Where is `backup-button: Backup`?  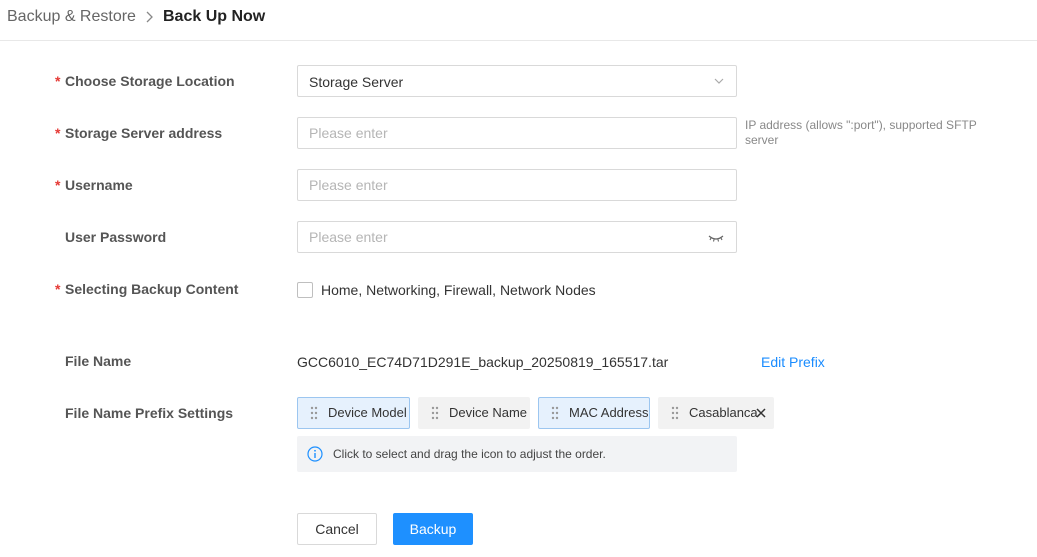 backup-button: Backup is located at coordinates (433, 529).